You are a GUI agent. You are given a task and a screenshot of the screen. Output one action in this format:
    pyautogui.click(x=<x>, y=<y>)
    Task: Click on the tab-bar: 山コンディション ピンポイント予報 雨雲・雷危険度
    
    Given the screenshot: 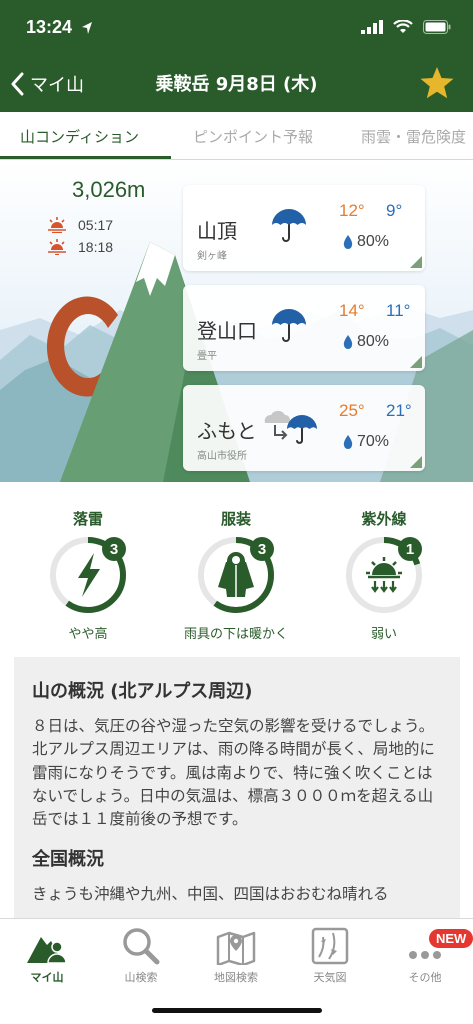 What is the action you would take?
    pyautogui.click(x=236, y=136)
    